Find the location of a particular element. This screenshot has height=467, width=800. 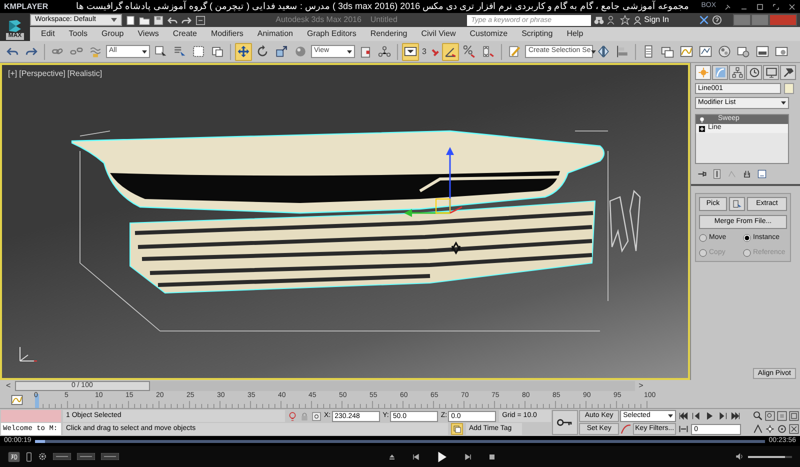

menu-item: Modifiers is located at coordinates (227, 34).